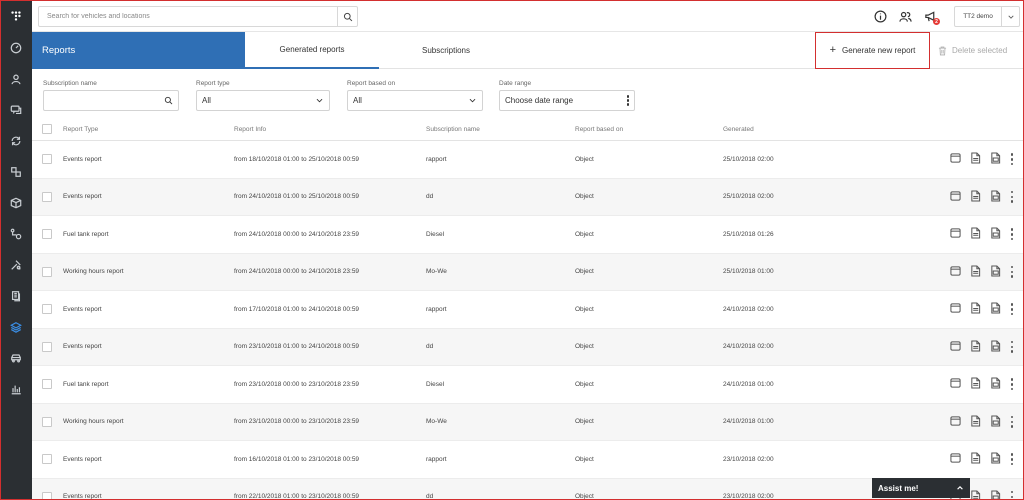 The height and width of the screenshot is (500, 1024). Describe the element at coordinates (347, 16) in the screenshot. I see `search-button` at that location.